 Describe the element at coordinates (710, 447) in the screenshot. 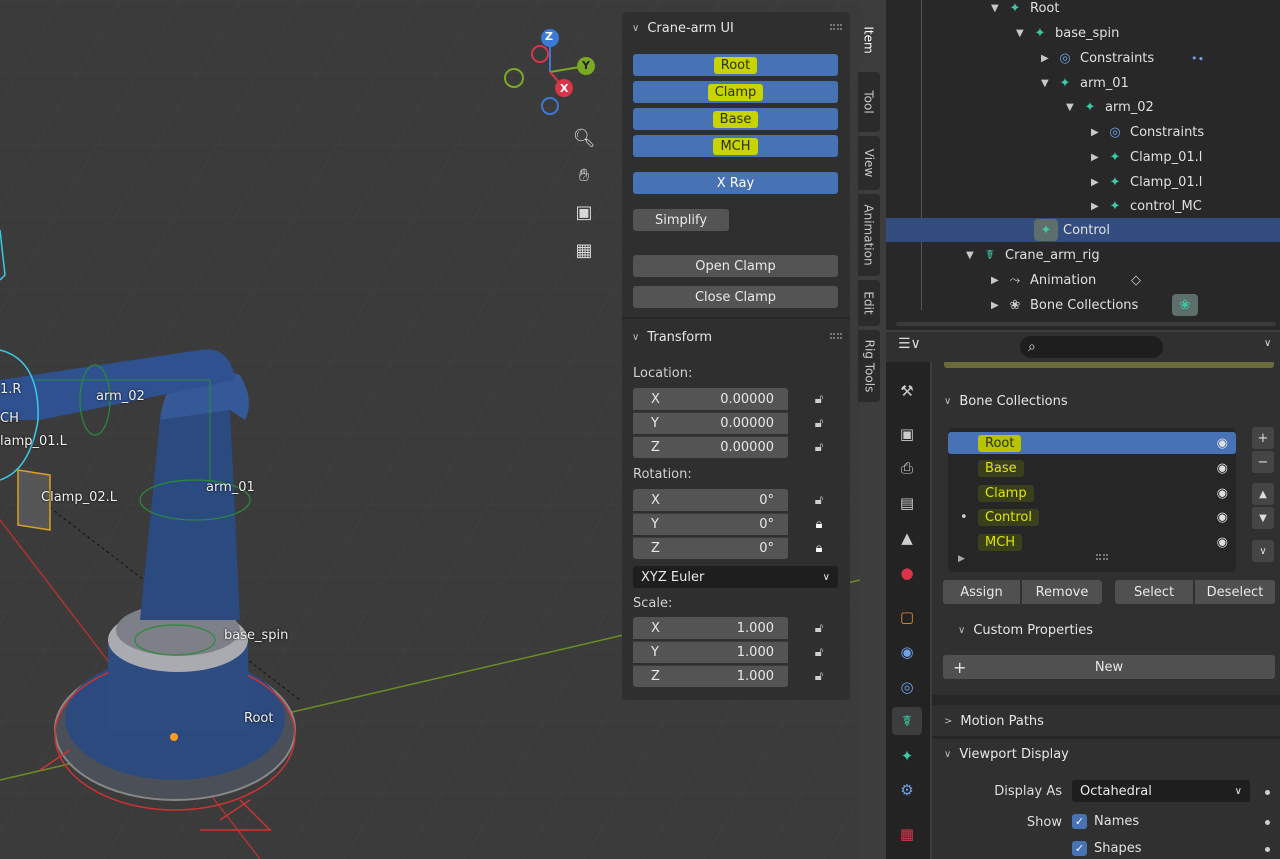

I see `location-z-field: Z 0.00000` at that location.